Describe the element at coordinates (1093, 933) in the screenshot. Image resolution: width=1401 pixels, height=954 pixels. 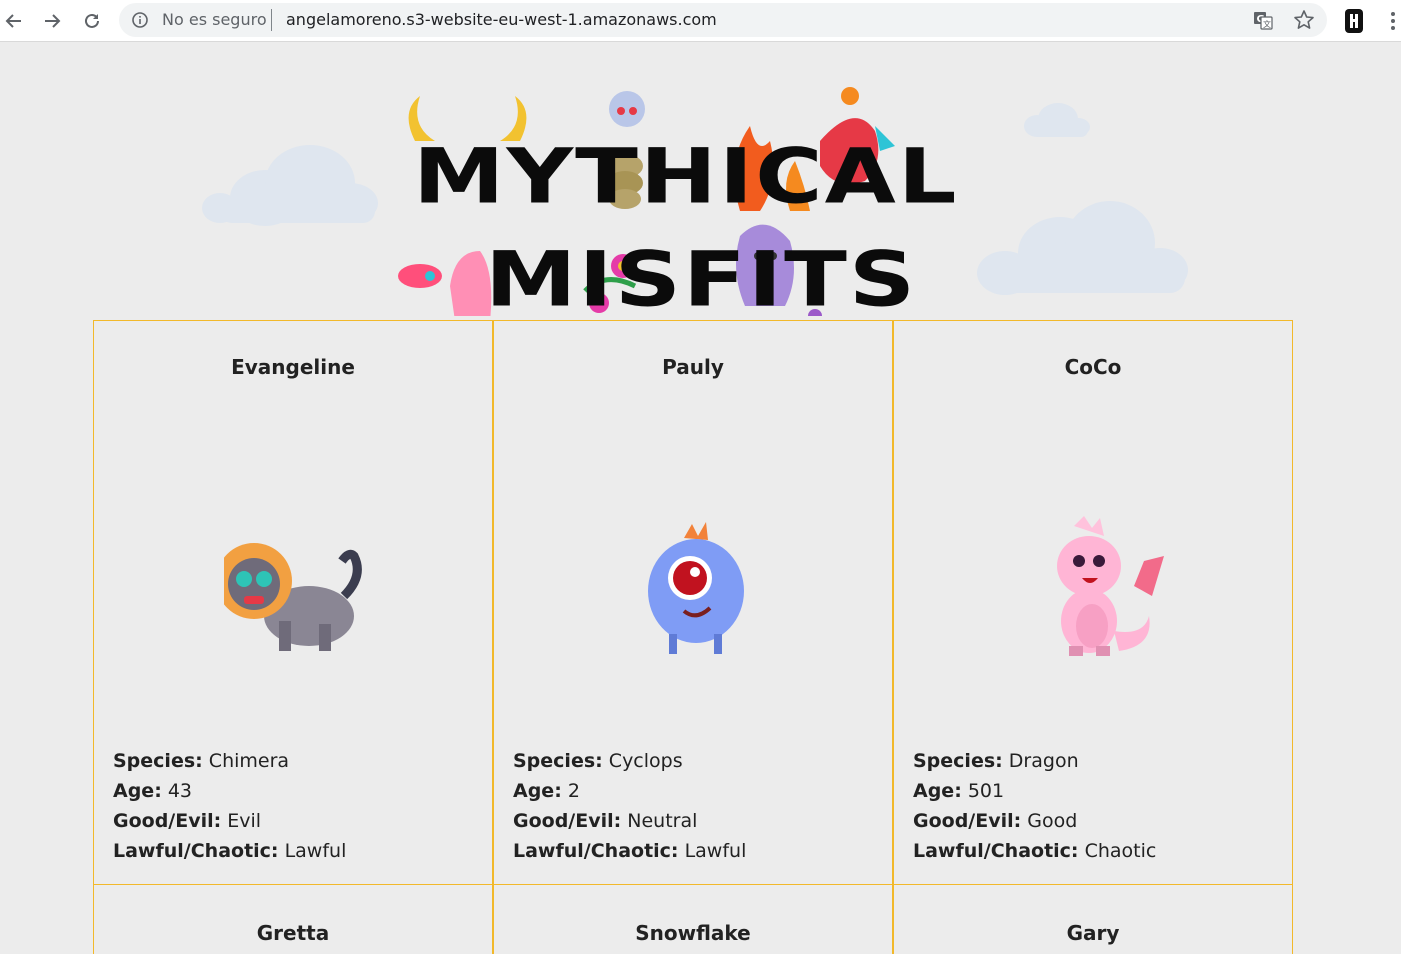
I see `creature-name: Gary` at that location.